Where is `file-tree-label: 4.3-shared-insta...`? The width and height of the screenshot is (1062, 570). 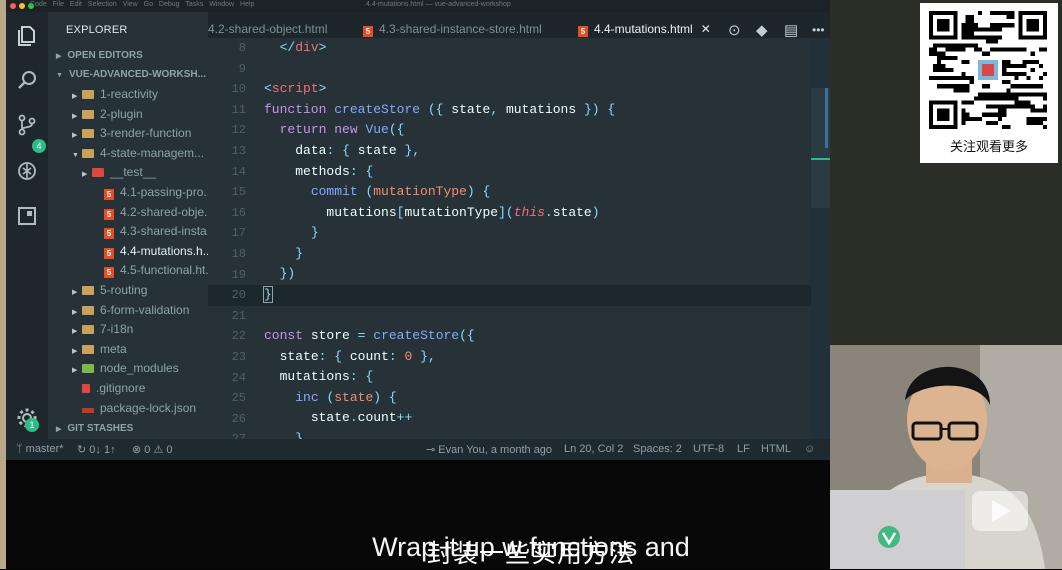 file-tree-label: 4.3-shared-insta... is located at coordinates (168, 231).